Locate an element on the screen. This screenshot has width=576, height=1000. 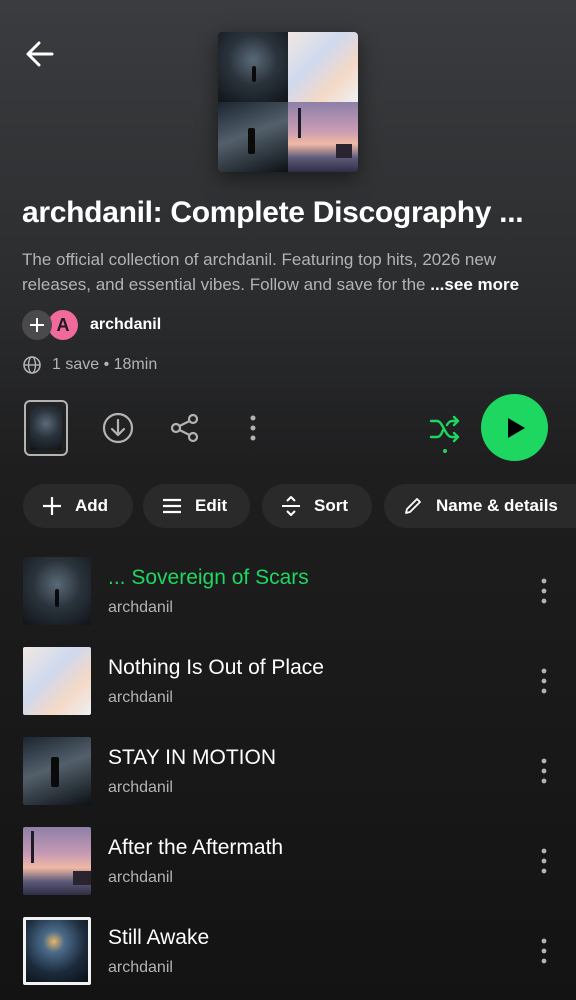
playlist-meta: 1 save • 18min is located at coordinates (89, 365).